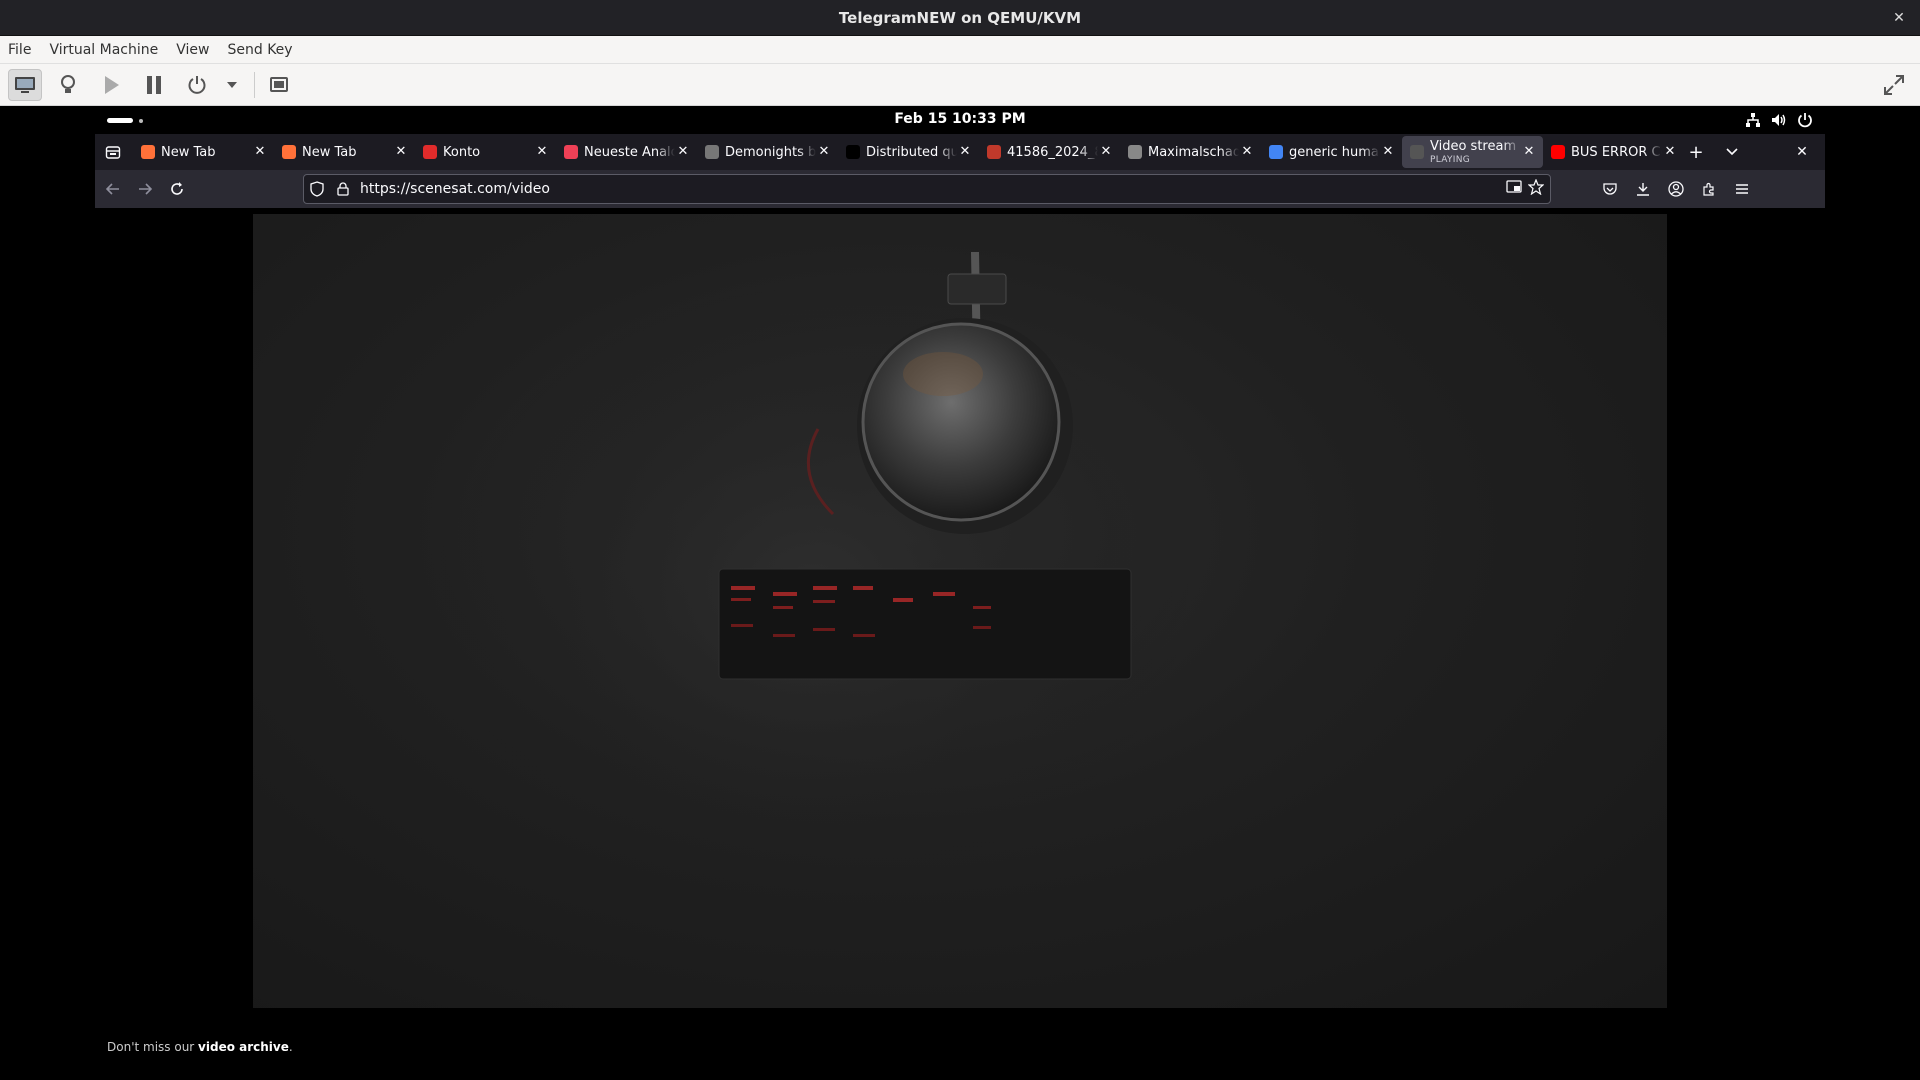 Image resolution: width=1920 pixels, height=1080 pixels. What do you see at coordinates (1558, 152) in the screenshot?
I see `youtube-icon` at bounding box center [1558, 152].